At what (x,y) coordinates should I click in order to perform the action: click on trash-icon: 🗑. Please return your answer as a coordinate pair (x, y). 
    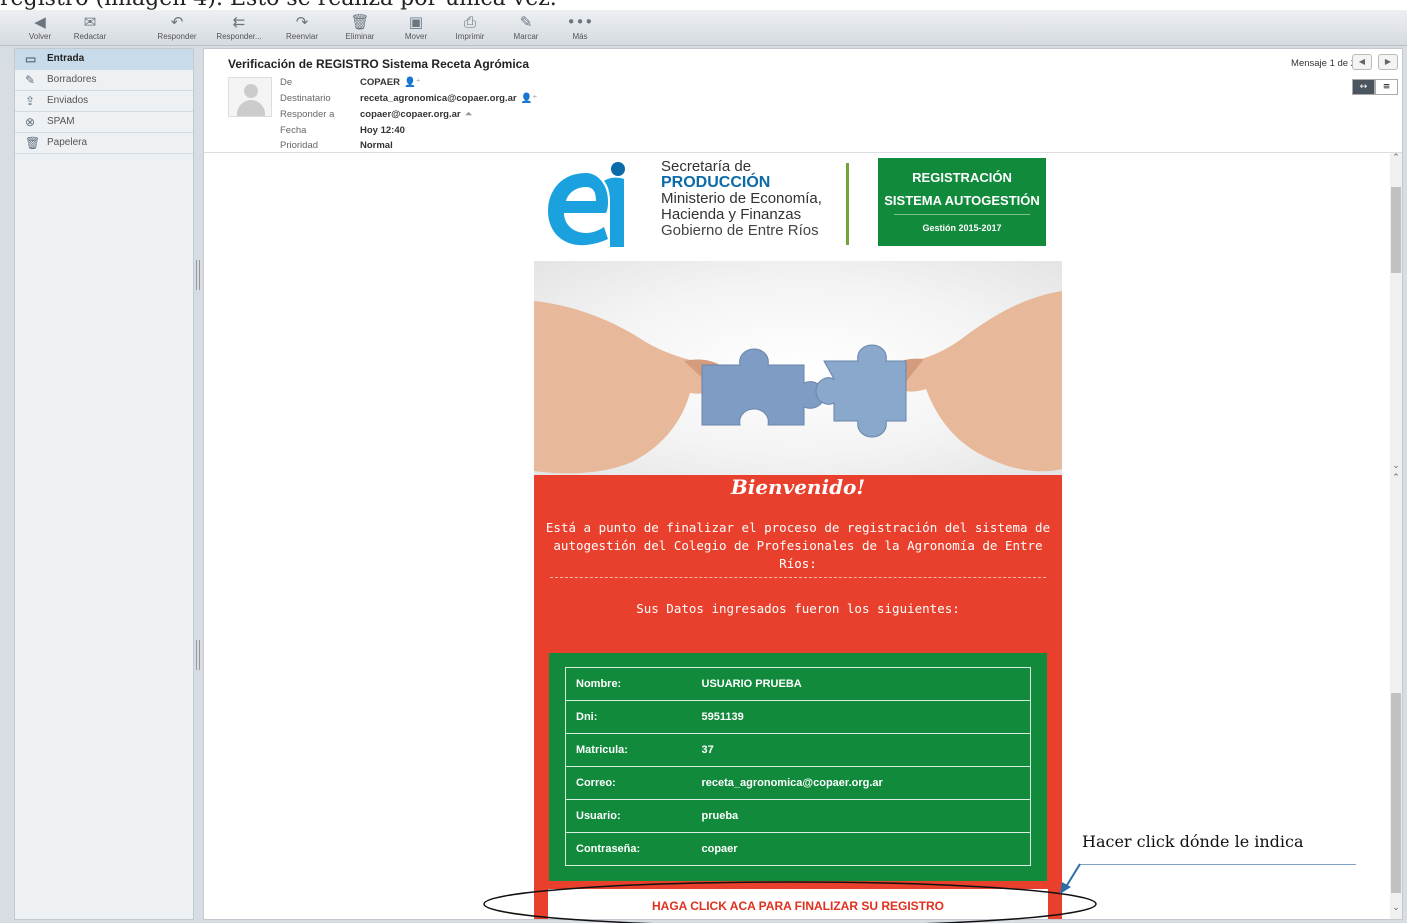
    Looking at the image, I should click on (360, 22).